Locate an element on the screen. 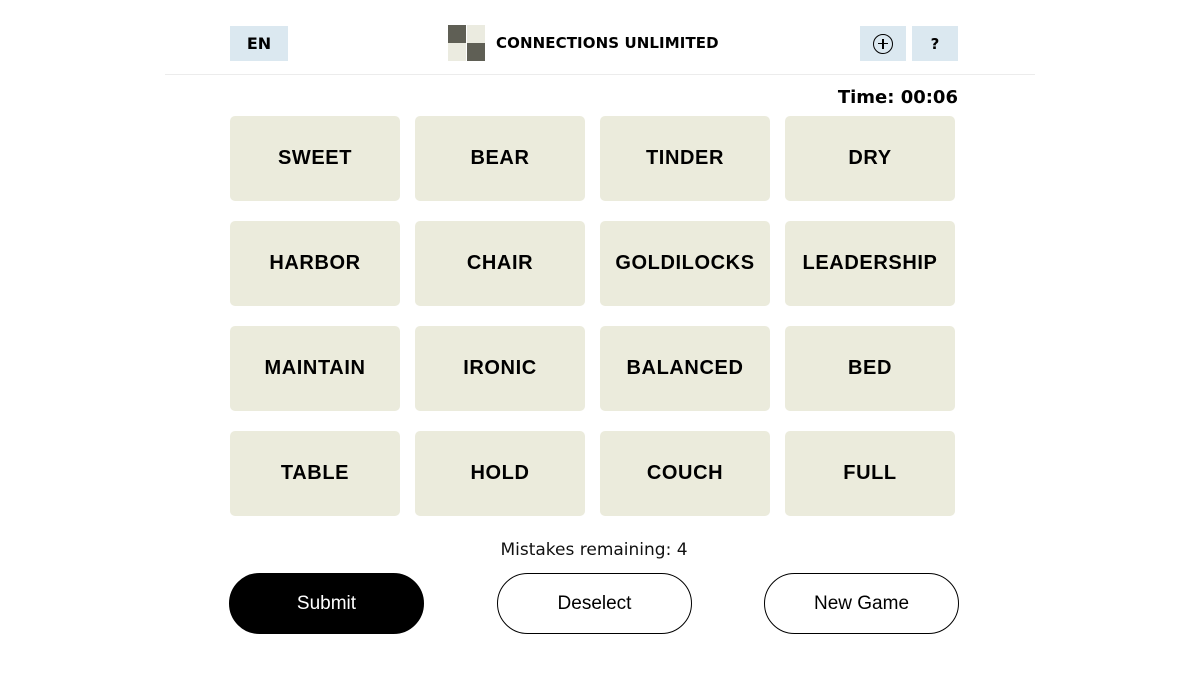 This screenshot has width=1200, height=675. word-tile: SWEET is located at coordinates (315, 158).